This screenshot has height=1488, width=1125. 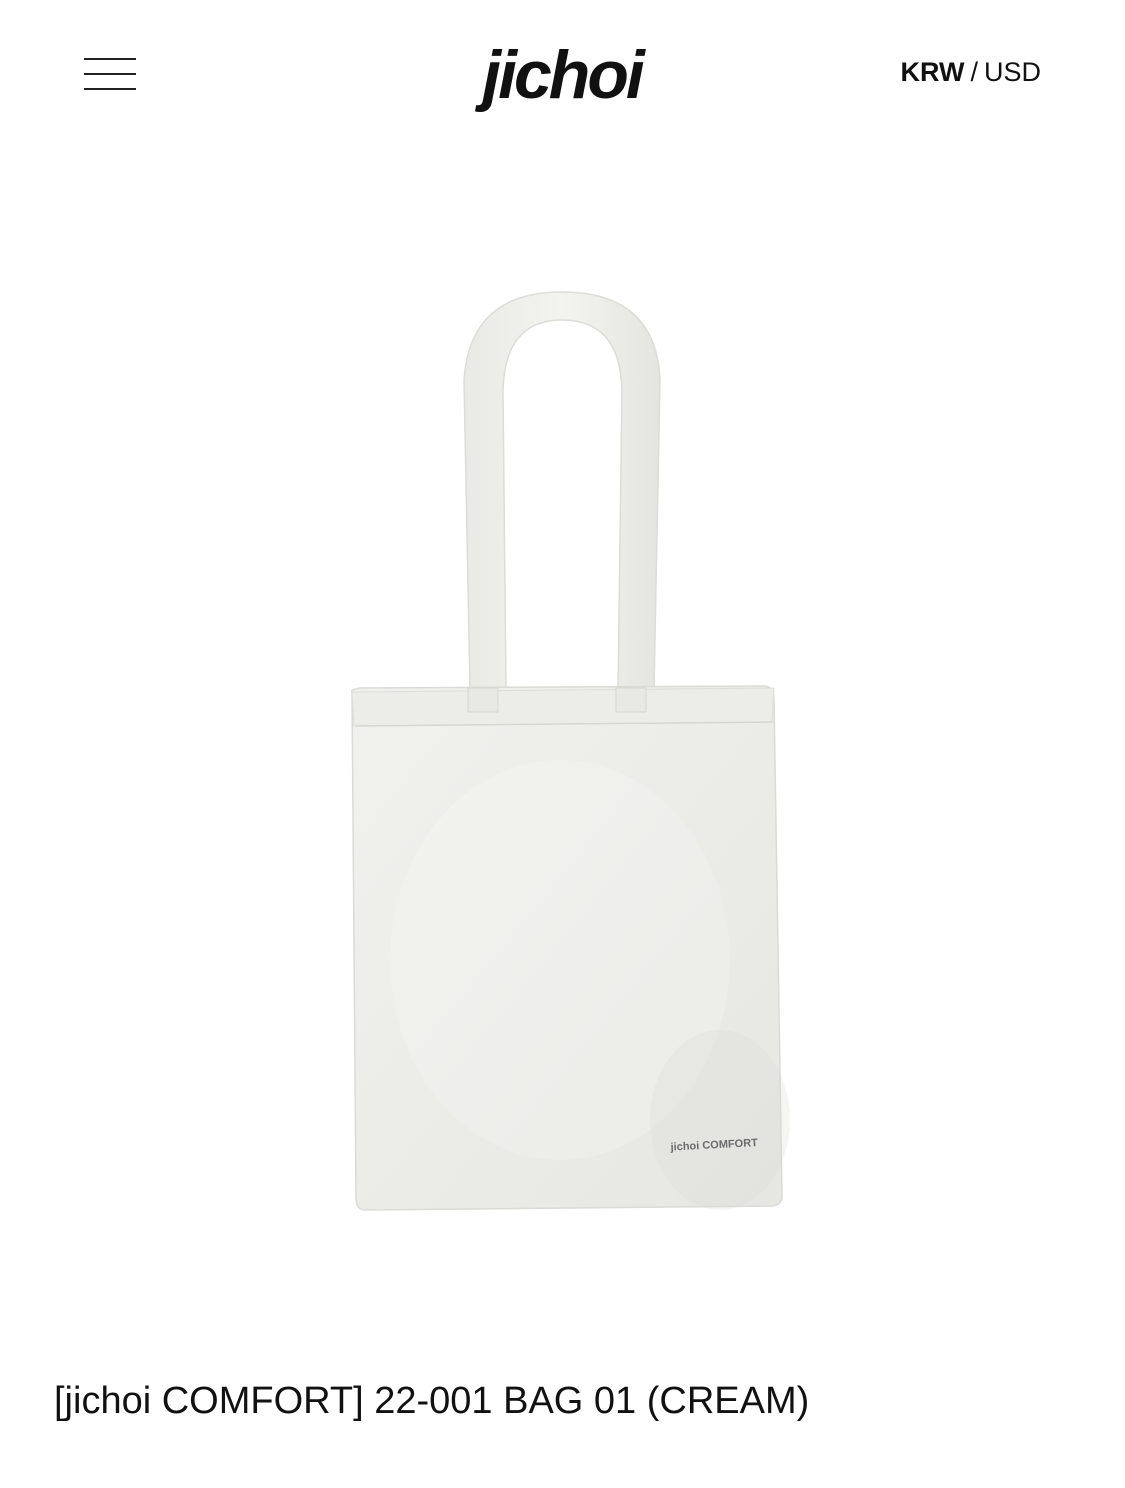 I want to click on currency-usd: USD, so click(x=1012, y=72).